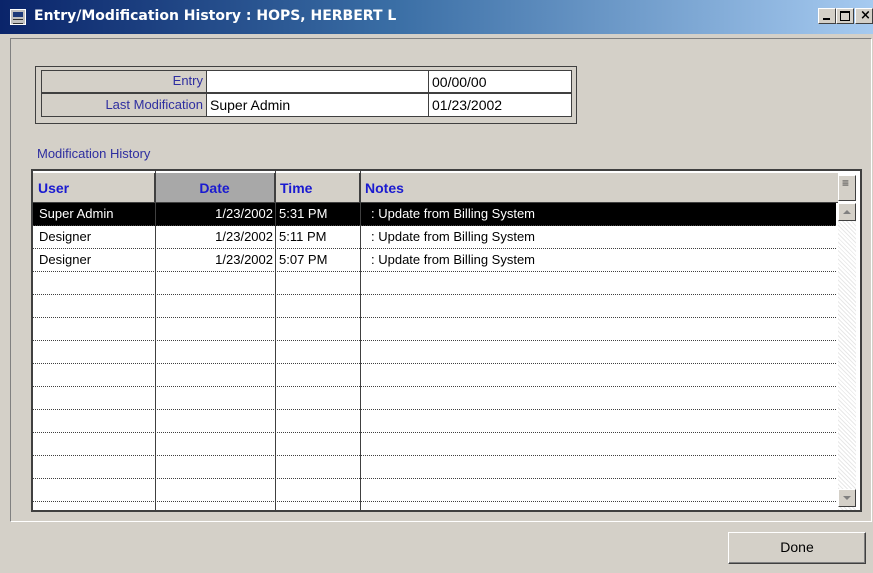 The height and width of the screenshot is (573, 873). Describe the element at coordinates (847, 212) in the screenshot. I see `scroll-up-button` at that location.